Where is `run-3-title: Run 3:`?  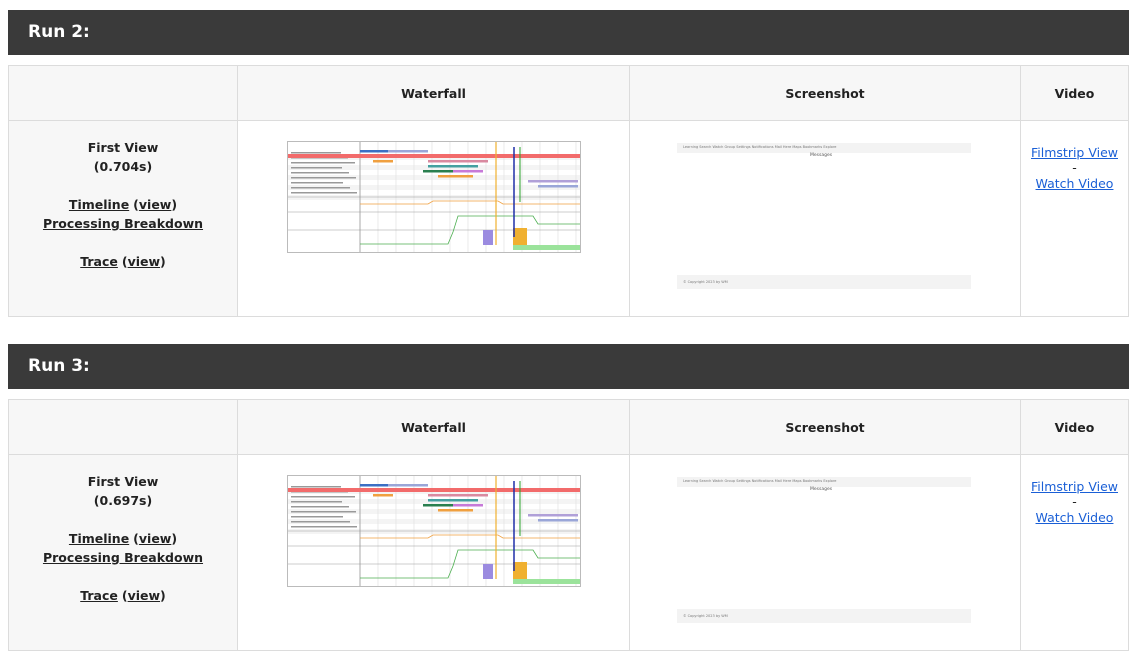 run-3-title: Run 3: is located at coordinates (568, 366).